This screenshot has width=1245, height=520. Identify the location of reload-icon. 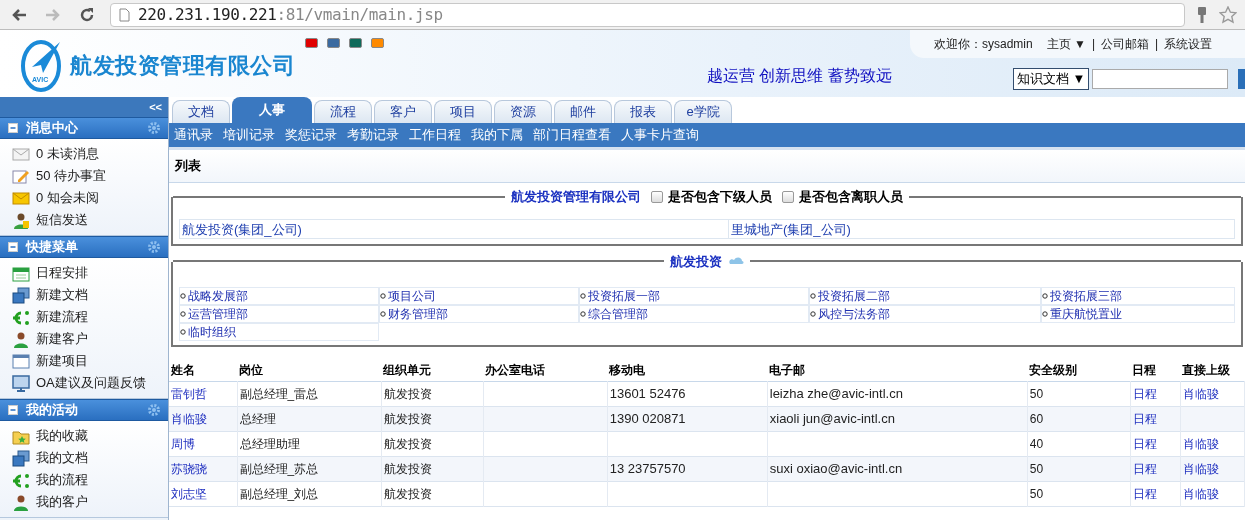
(87, 14).